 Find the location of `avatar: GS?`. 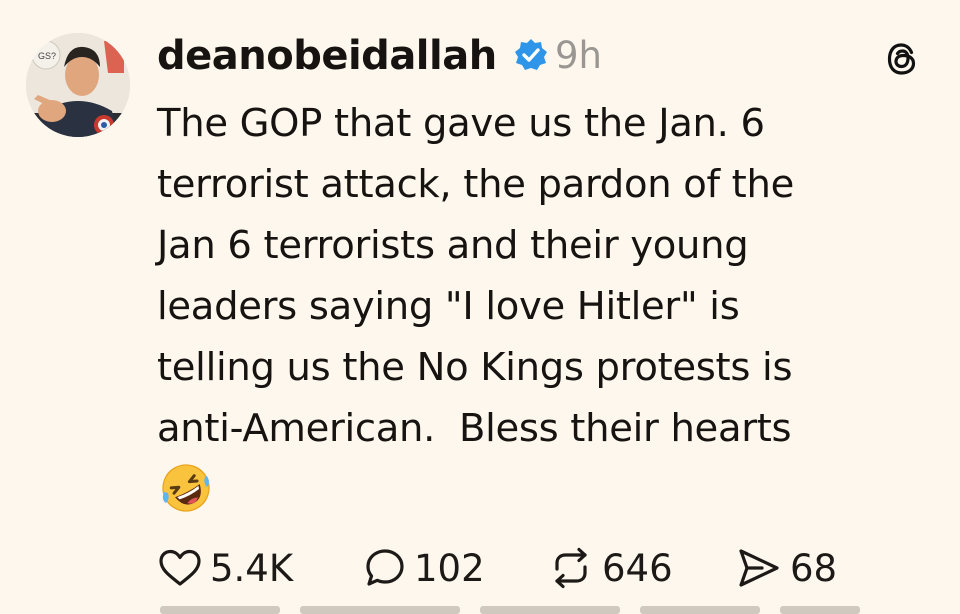

avatar: GS? is located at coordinates (78, 85).